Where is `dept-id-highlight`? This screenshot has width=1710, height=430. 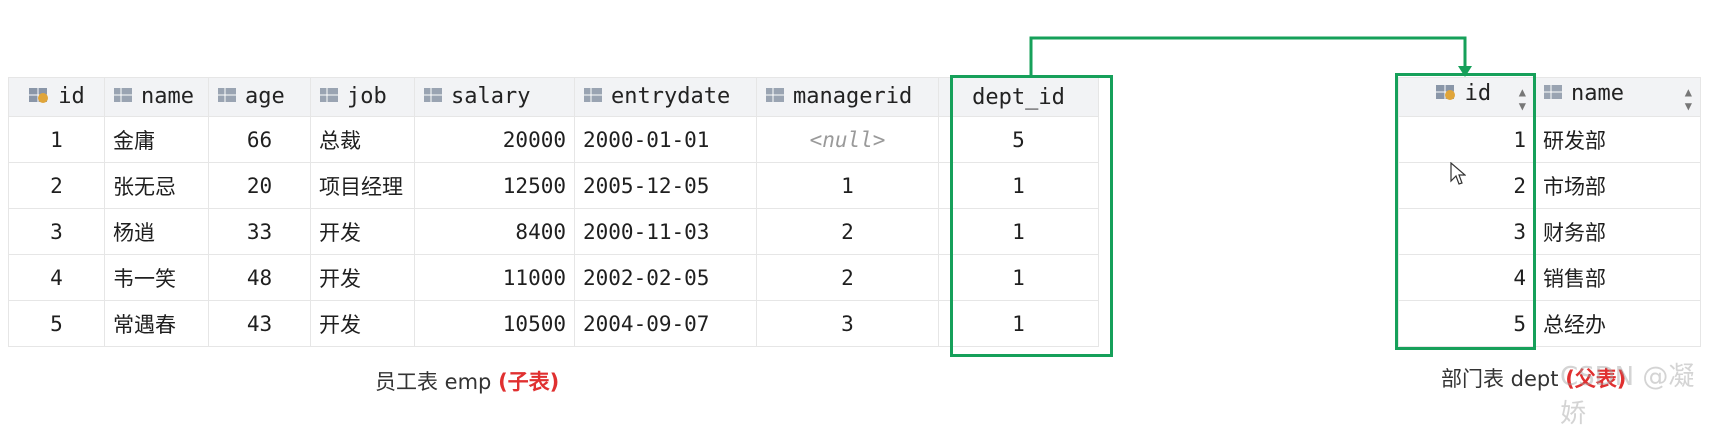 dept-id-highlight is located at coordinates (1031, 216).